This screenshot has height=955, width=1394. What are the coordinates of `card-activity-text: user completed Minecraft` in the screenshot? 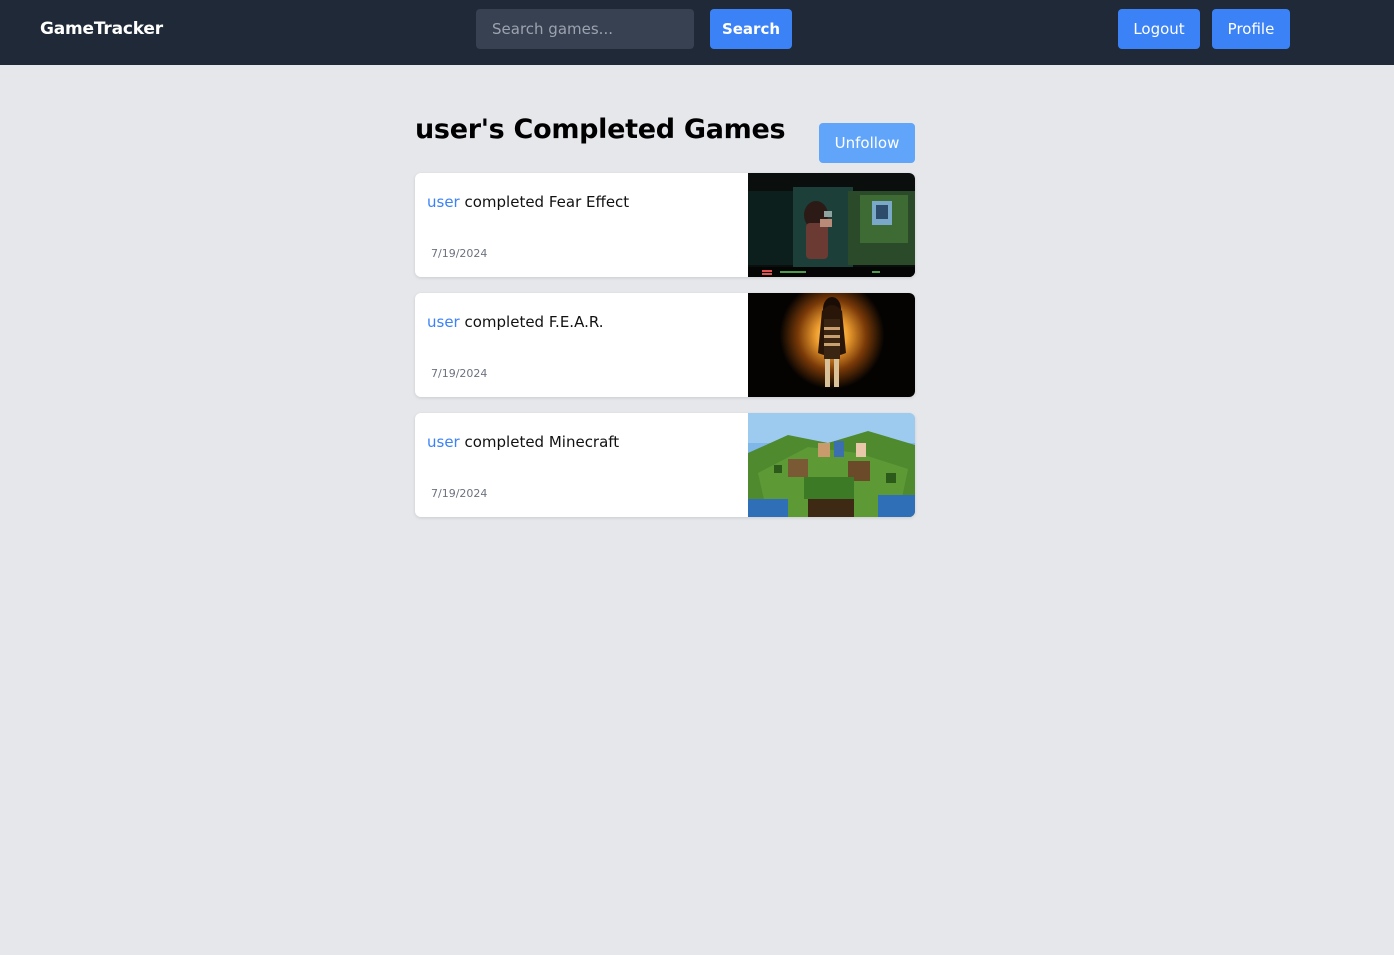 It's located at (523, 442).